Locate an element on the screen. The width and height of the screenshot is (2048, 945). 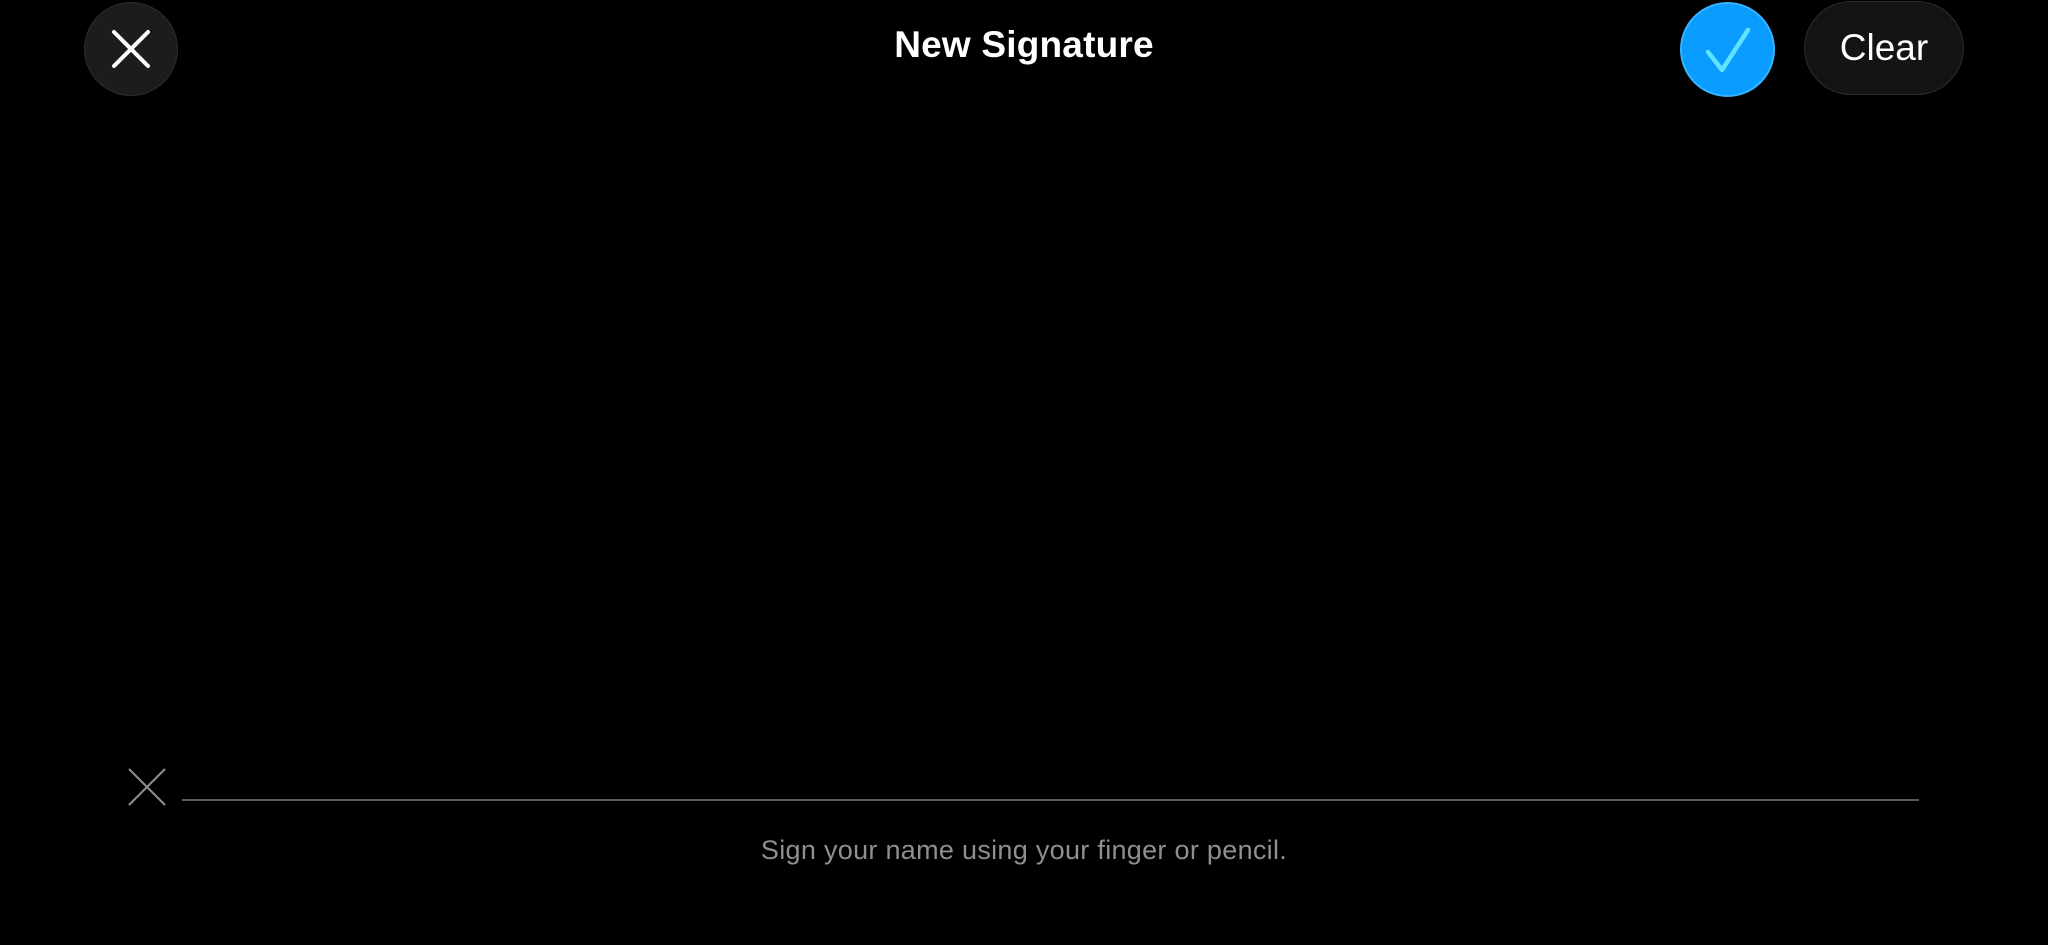
signature-baseline is located at coordinates (1050, 800).